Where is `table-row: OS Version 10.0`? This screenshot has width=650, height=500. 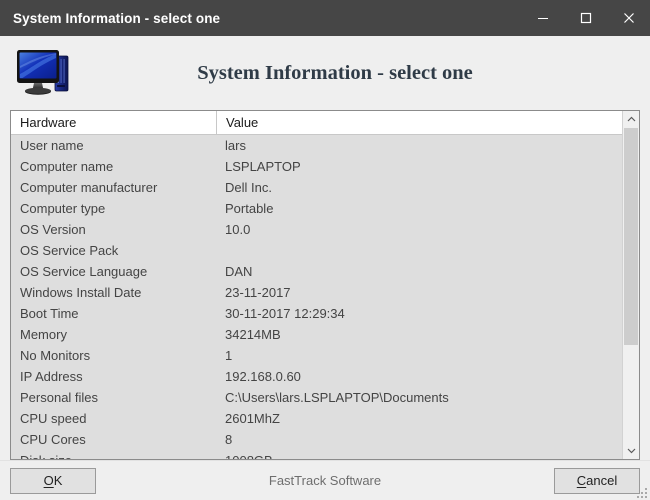 table-row: OS Version 10.0 is located at coordinates (316, 229).